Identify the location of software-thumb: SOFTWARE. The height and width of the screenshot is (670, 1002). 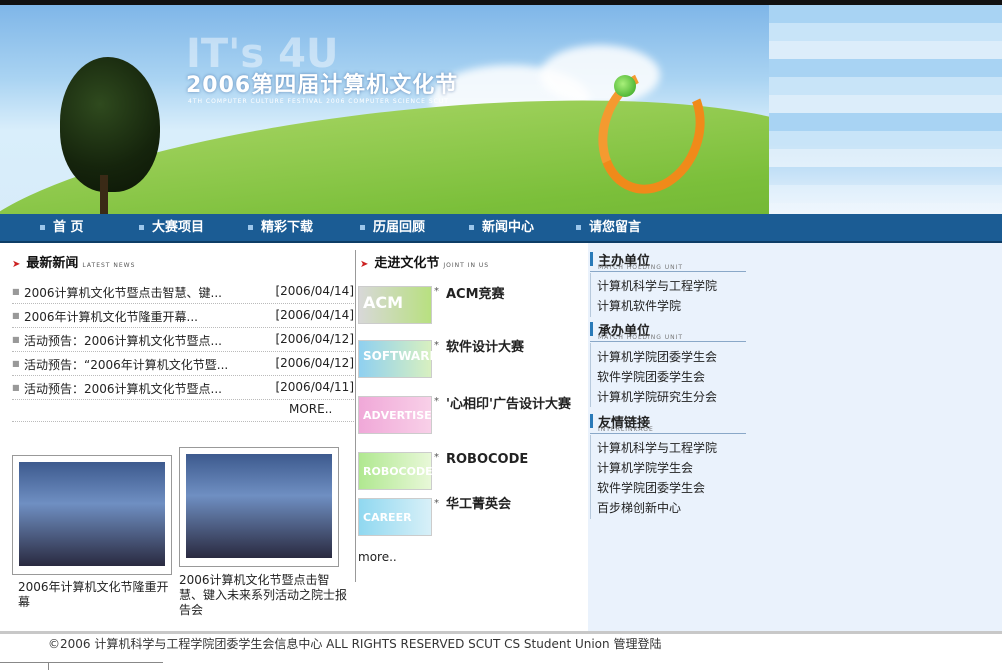
(398, 359).